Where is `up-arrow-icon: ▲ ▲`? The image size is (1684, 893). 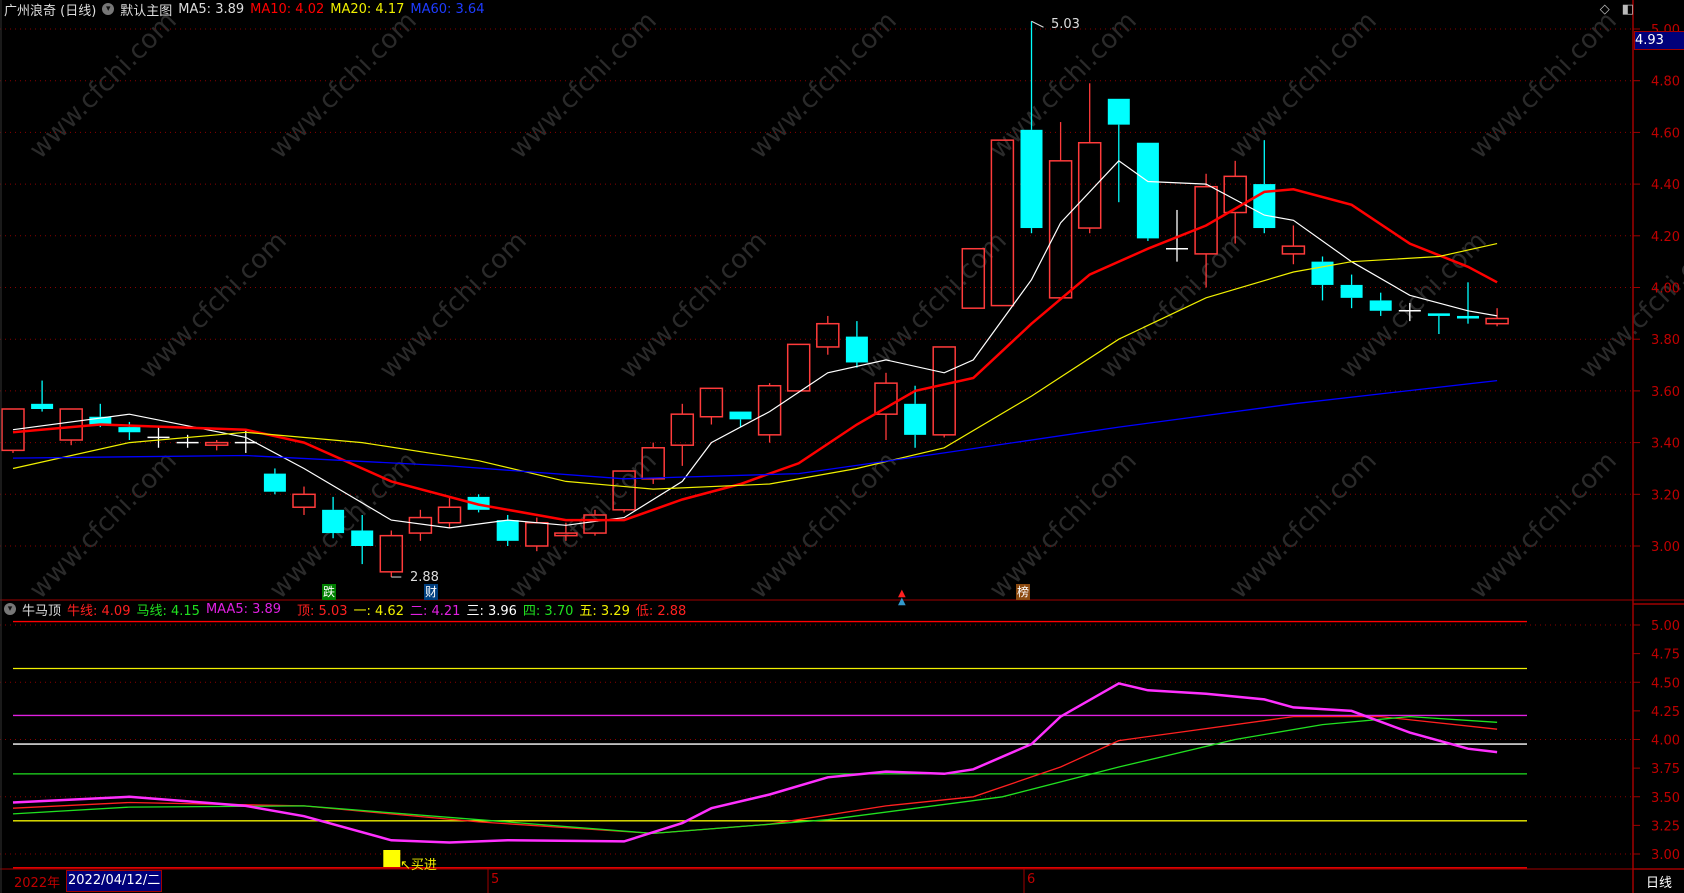
up-arrow-icon: ▲ ▲ is located at coordinates (902, 597).